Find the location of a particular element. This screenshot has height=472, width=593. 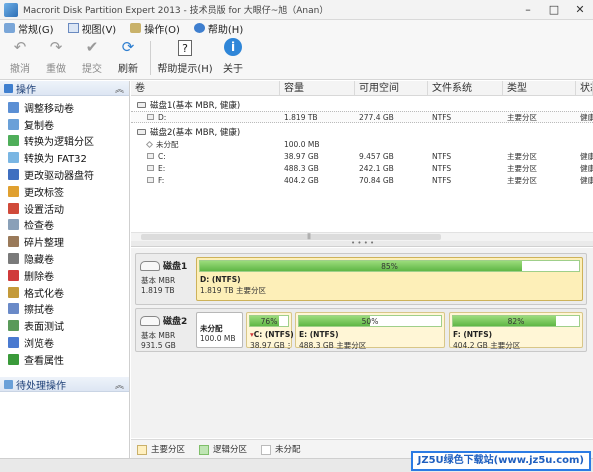

sidebar-item: 转换为 FAT32 is located at coordinates (64, 157).